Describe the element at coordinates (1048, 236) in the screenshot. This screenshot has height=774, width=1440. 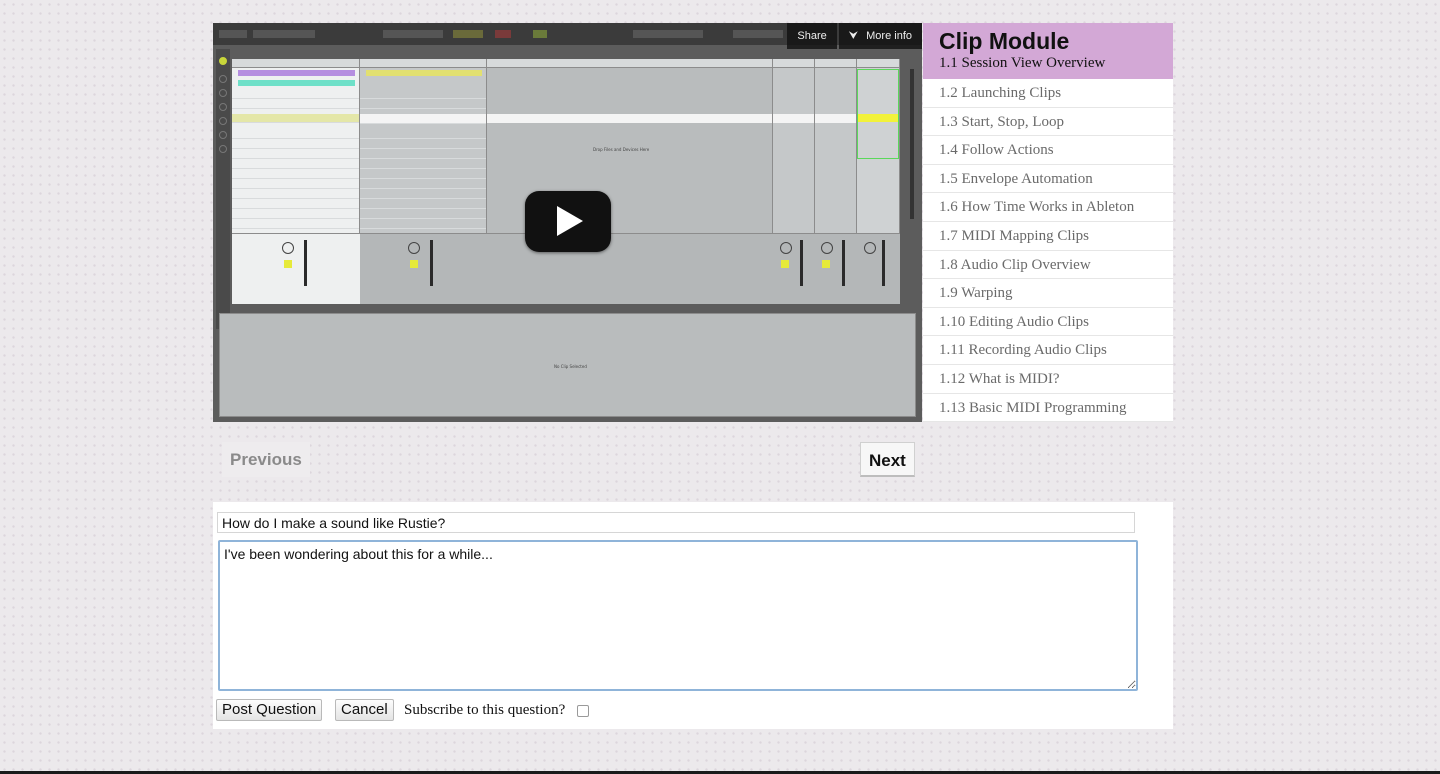
I see `lesson-item: 1.7 MIDI Mapping Clips` at that location.